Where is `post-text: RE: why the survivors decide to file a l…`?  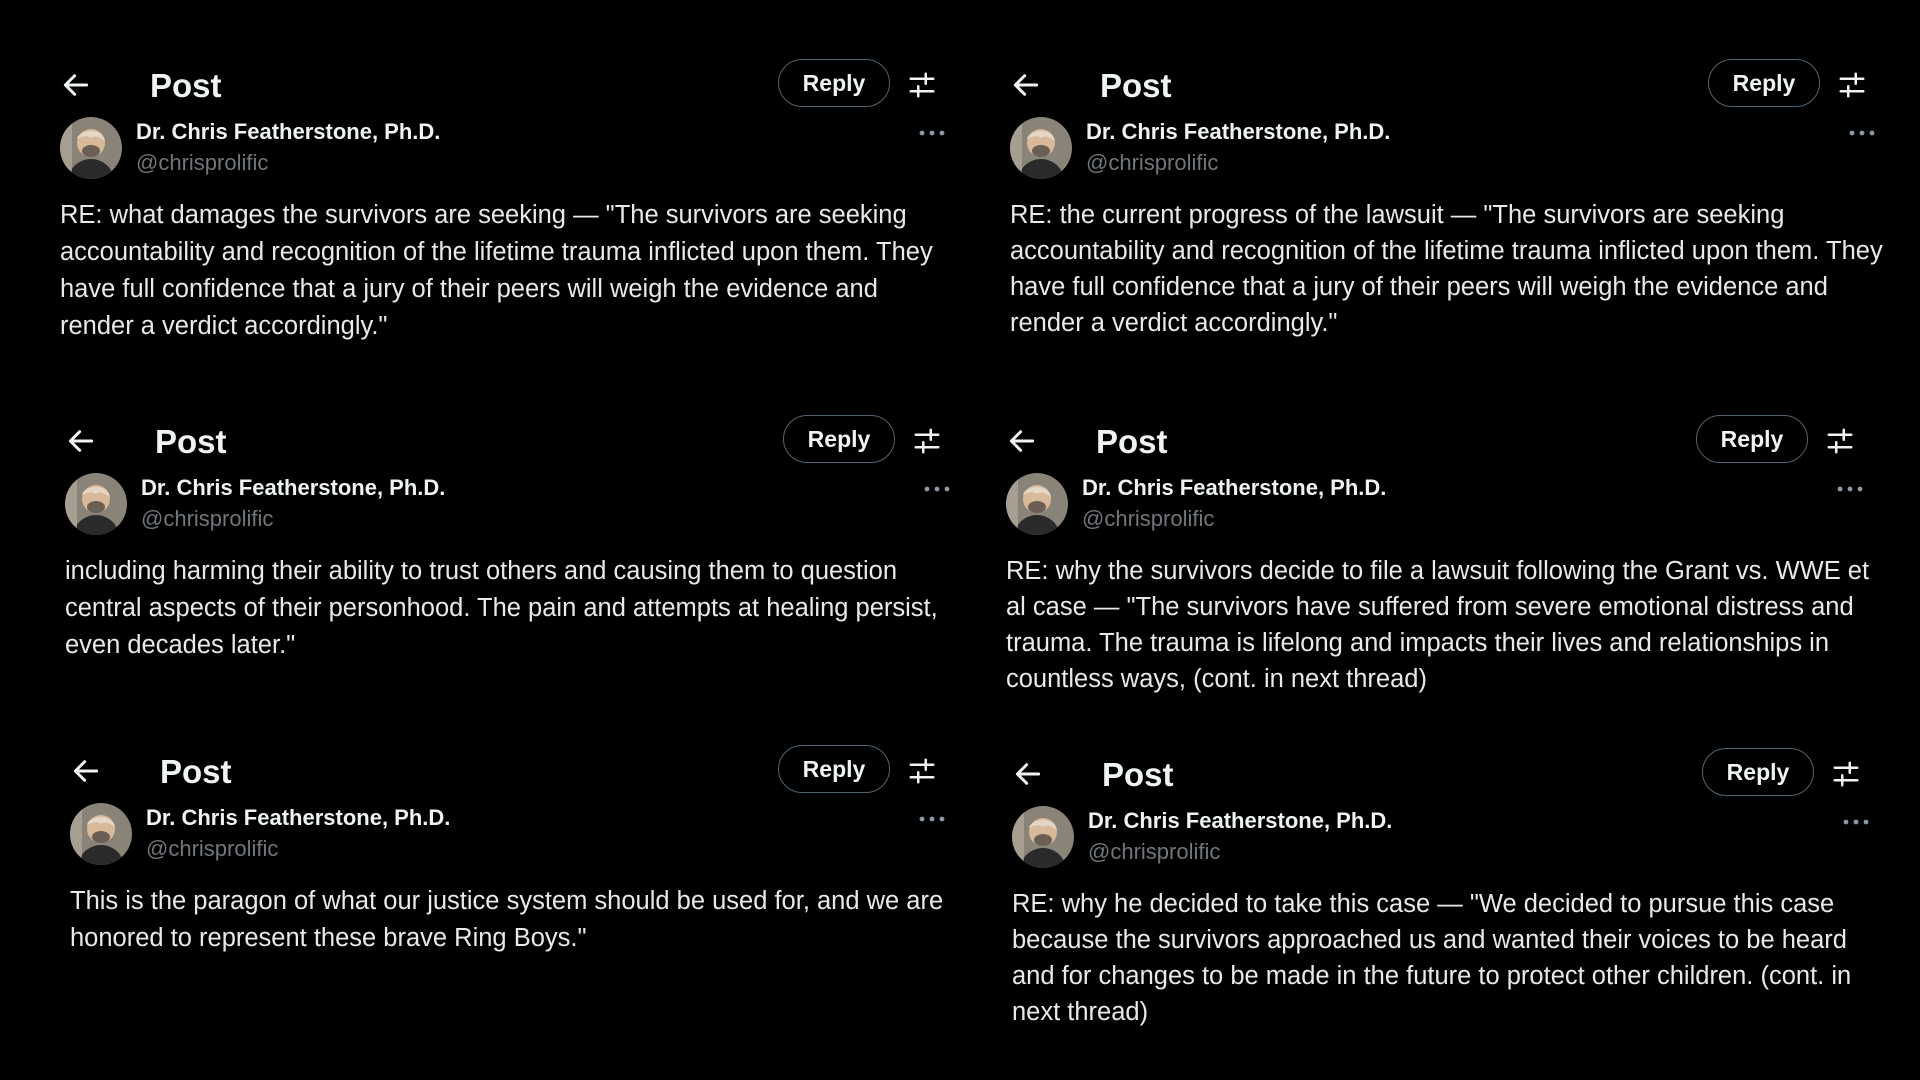 post-text: RE: why the survivors decide to file a l… is located at coordinates (1438, 625).